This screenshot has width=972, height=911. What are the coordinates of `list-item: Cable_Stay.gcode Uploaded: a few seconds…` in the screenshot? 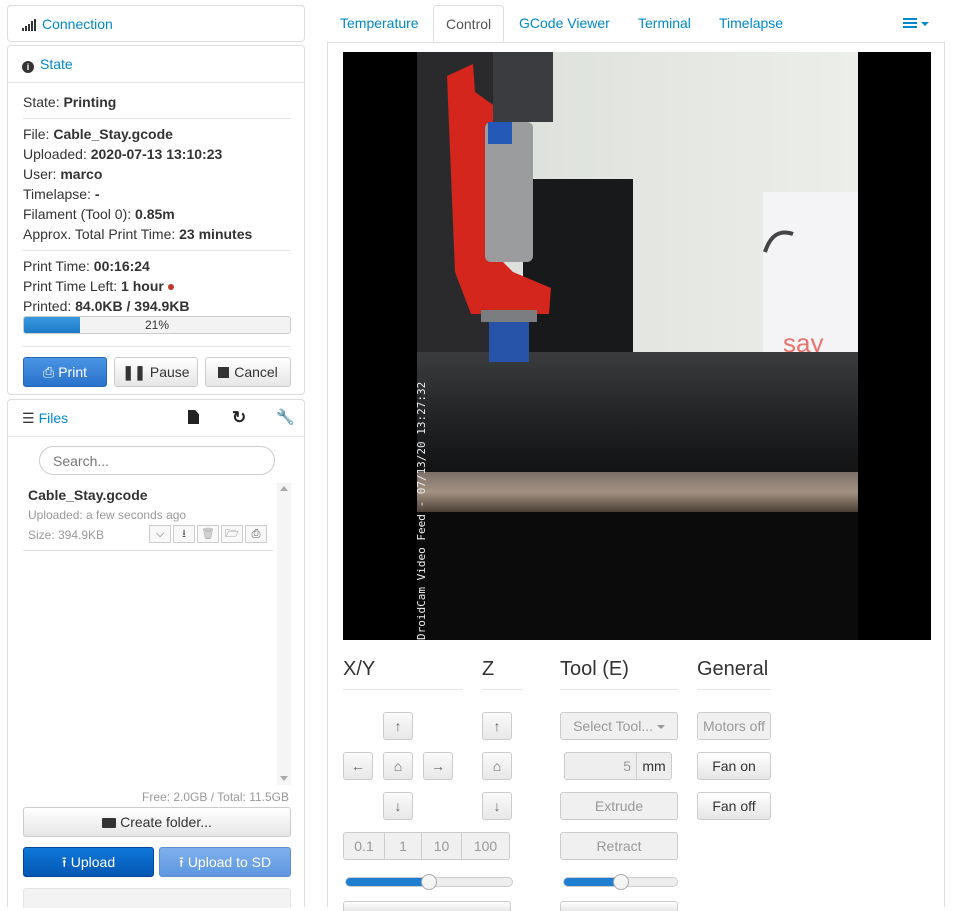 It's located at (148, 517).